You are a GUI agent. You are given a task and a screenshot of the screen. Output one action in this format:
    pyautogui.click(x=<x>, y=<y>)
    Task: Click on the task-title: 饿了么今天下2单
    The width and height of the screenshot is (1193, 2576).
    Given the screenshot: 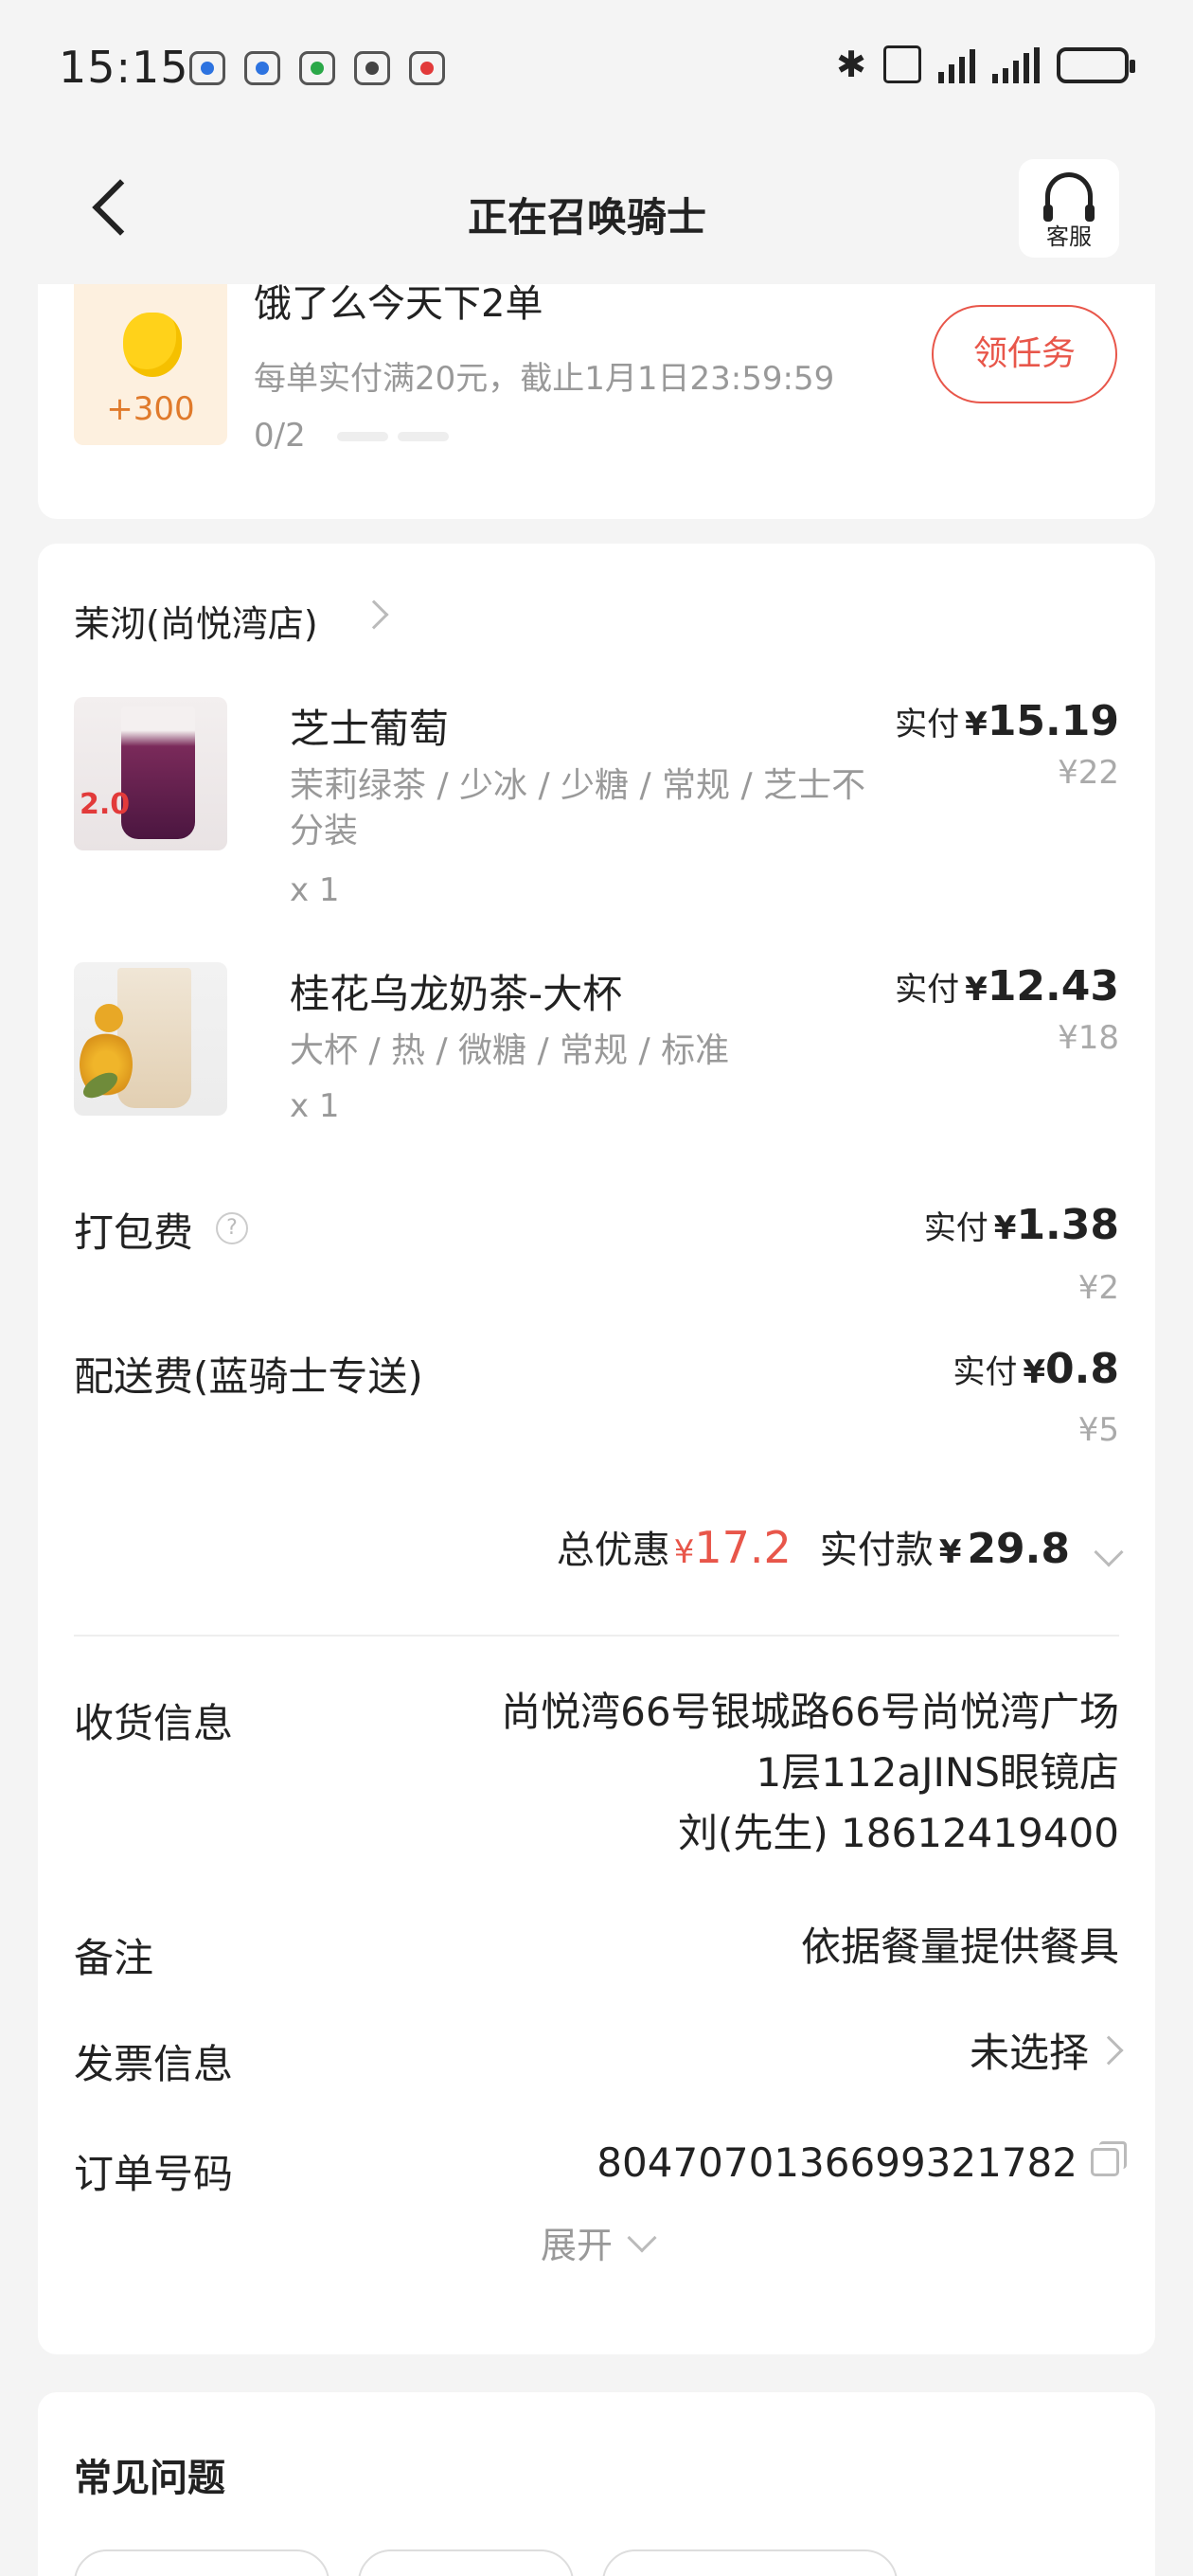 What is the action you would take?
    pyautogui.click(x=398, y=305)
    